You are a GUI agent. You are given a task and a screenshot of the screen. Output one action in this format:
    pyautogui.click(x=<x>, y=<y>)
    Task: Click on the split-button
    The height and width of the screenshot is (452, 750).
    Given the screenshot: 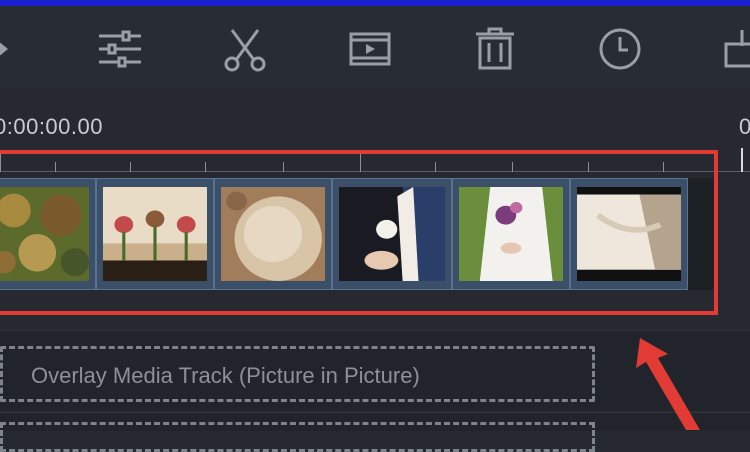 What is the action you would take?
    pyautogui.click(x=245, y=49)
    